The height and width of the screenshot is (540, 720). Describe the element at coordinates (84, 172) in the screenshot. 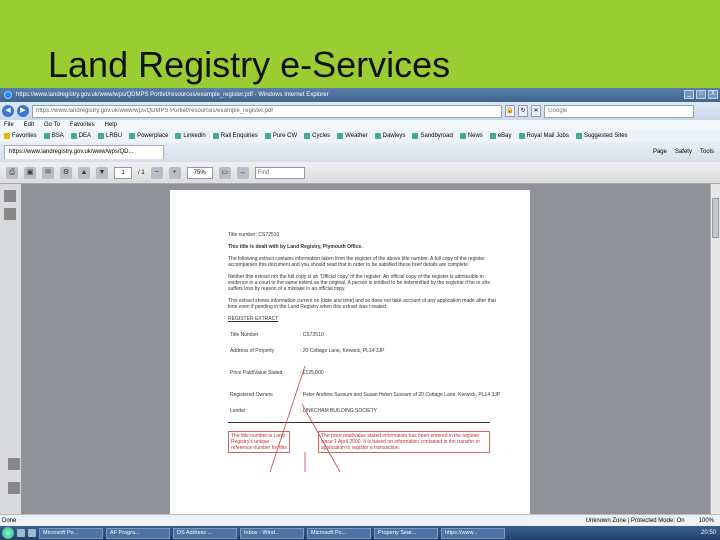

I see `previous-page-icon: ▲` at that location.